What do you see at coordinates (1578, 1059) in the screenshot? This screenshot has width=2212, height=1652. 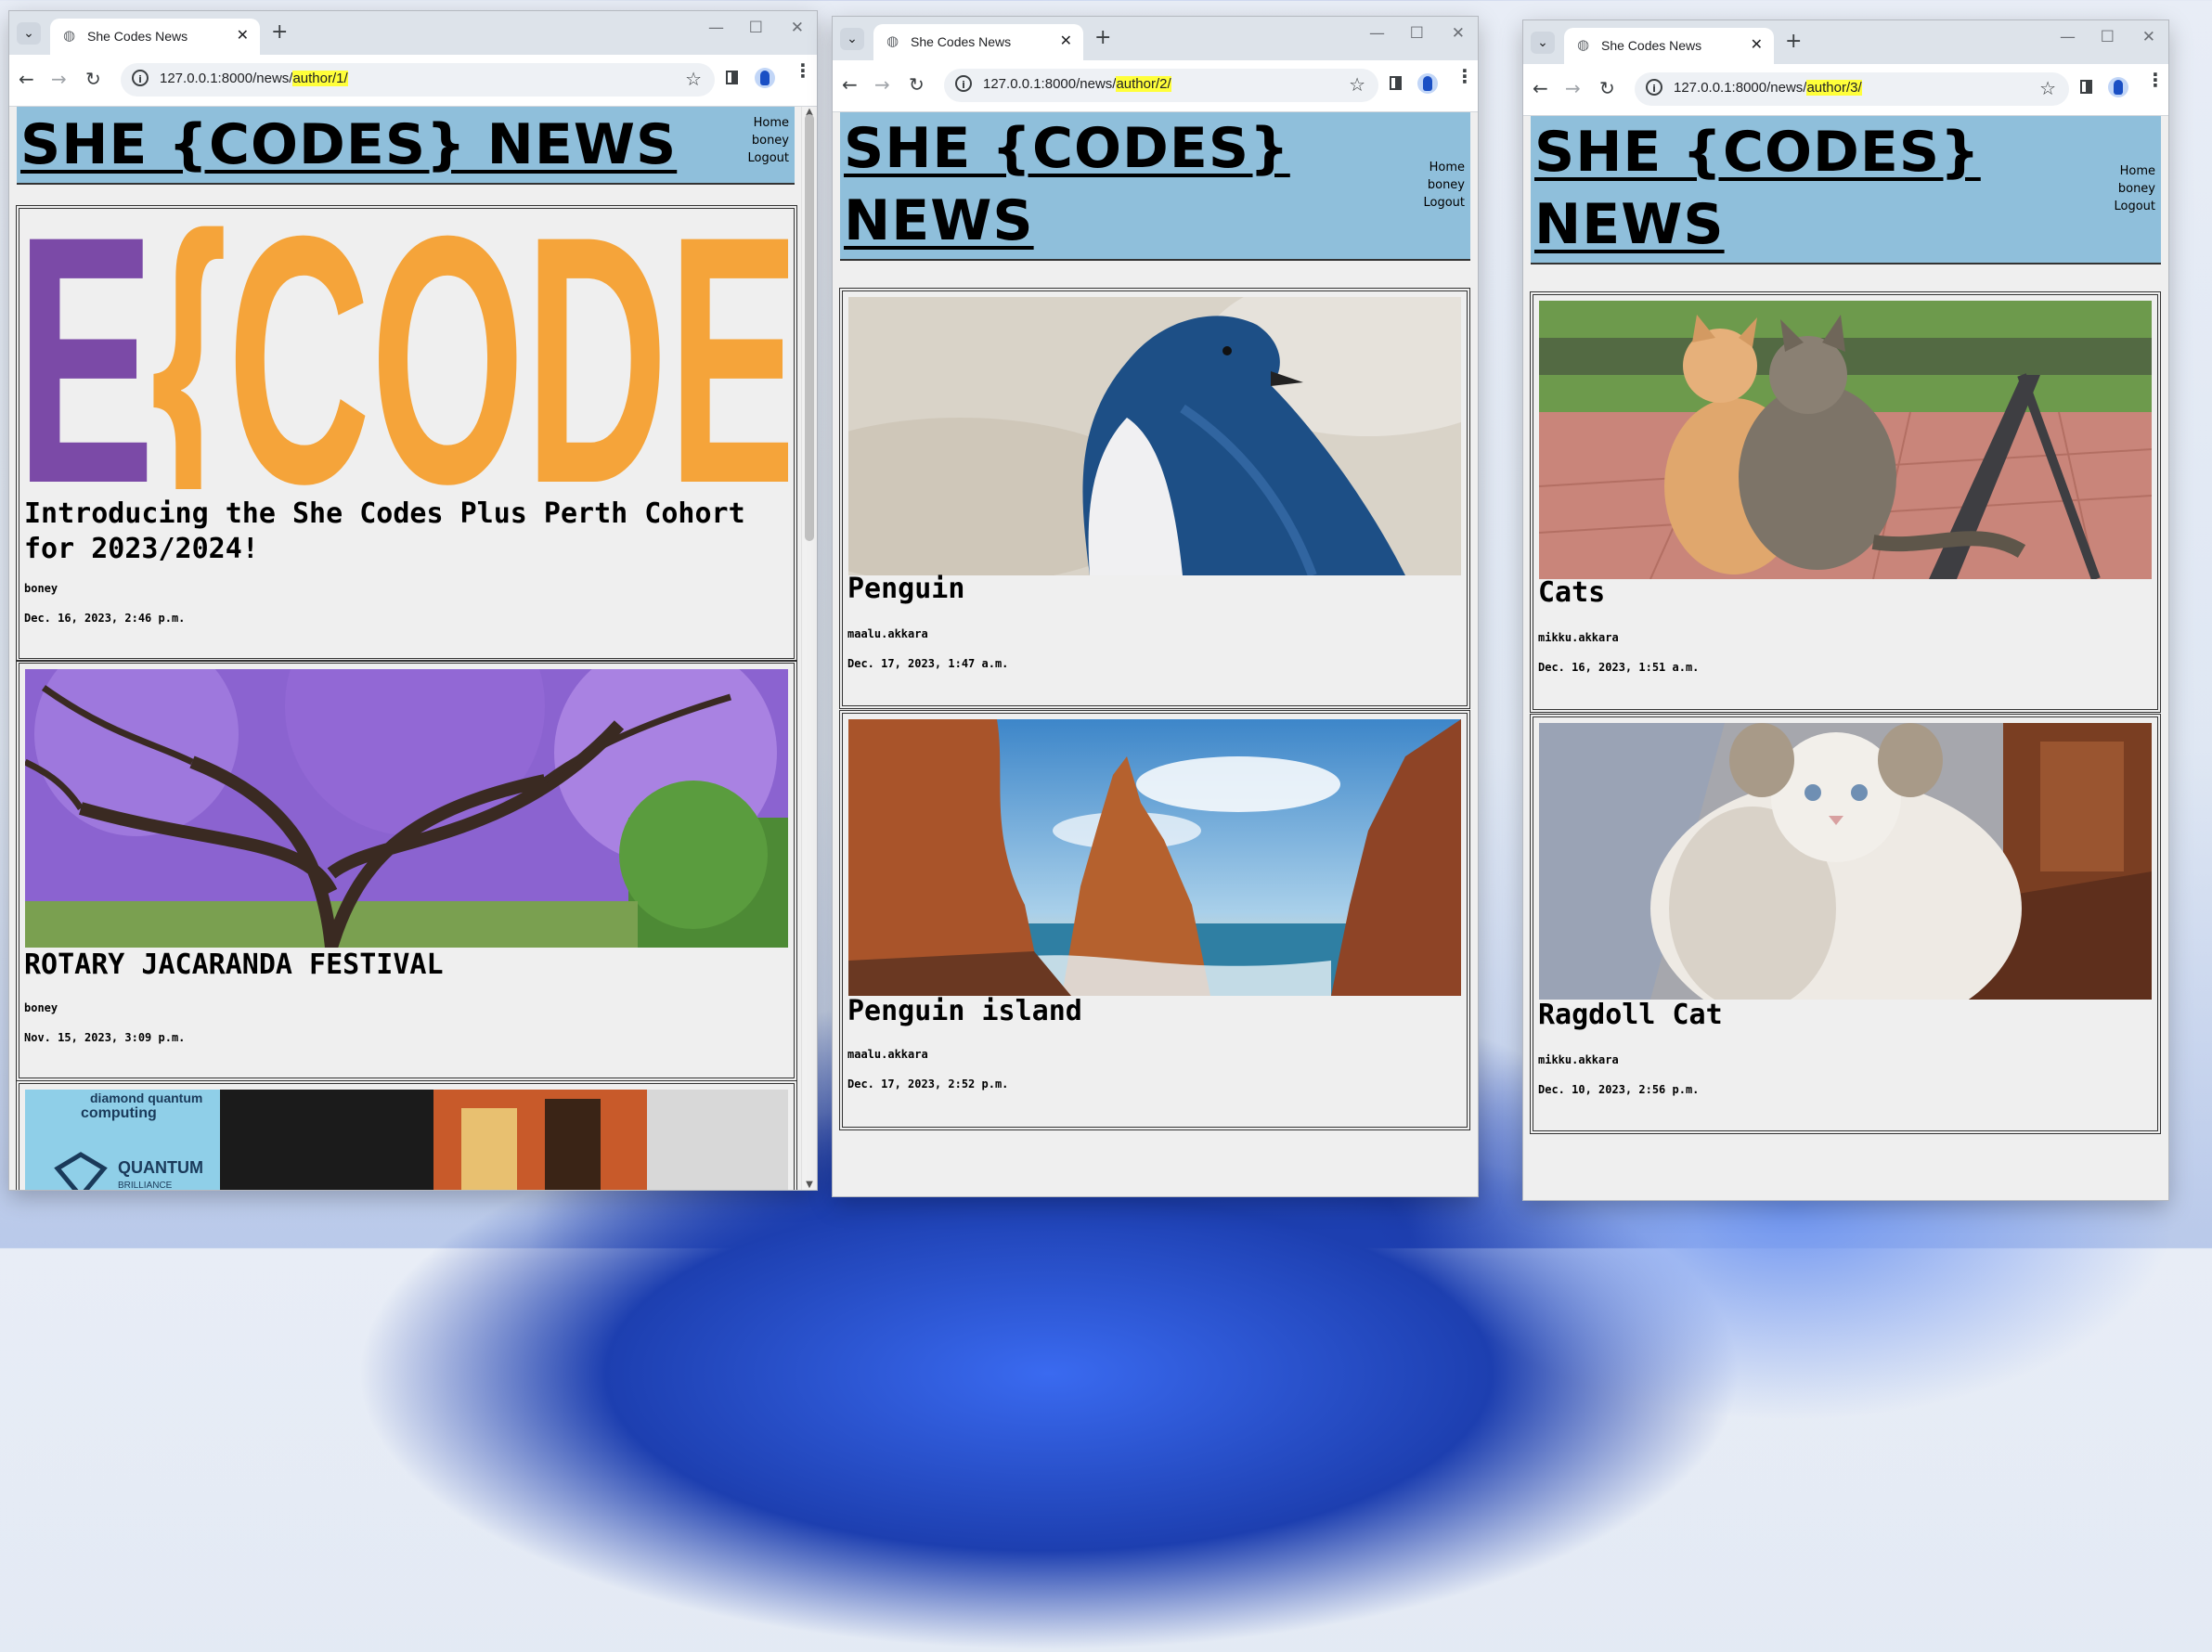 I see `story-author: mikku.akkara` at bounding box center [1578, 1059].